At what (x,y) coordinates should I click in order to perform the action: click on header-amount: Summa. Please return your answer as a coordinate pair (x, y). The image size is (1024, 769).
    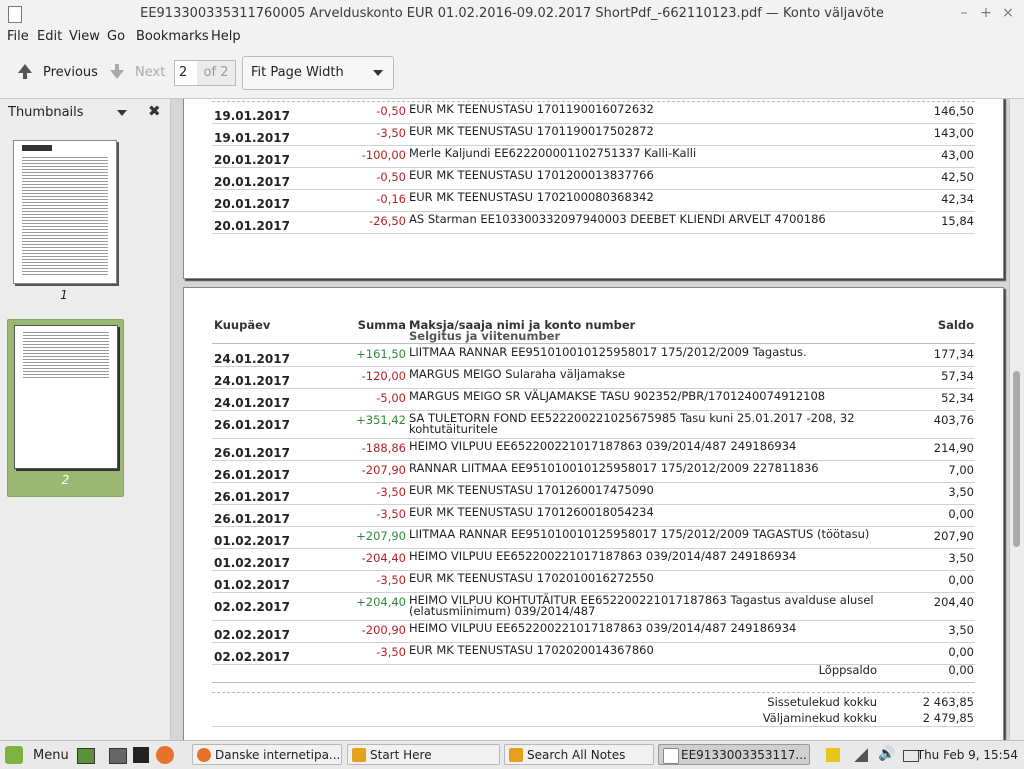
    Looking at the image, I should click on (381, 325).